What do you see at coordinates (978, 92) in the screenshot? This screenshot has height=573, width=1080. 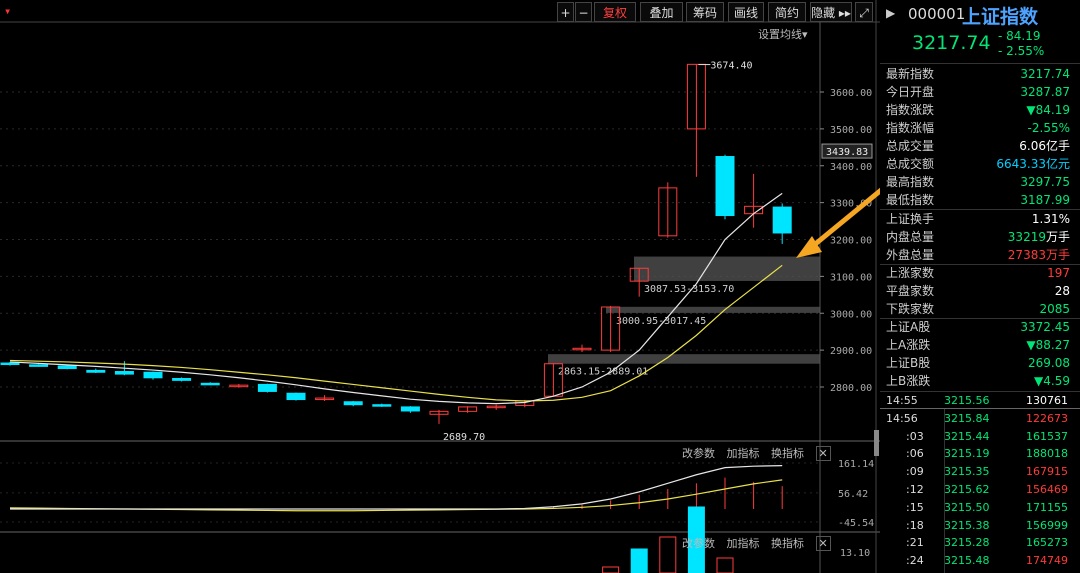 I see `quote-row: 今日开盘 3287.87` at bounding box center [978, 92].